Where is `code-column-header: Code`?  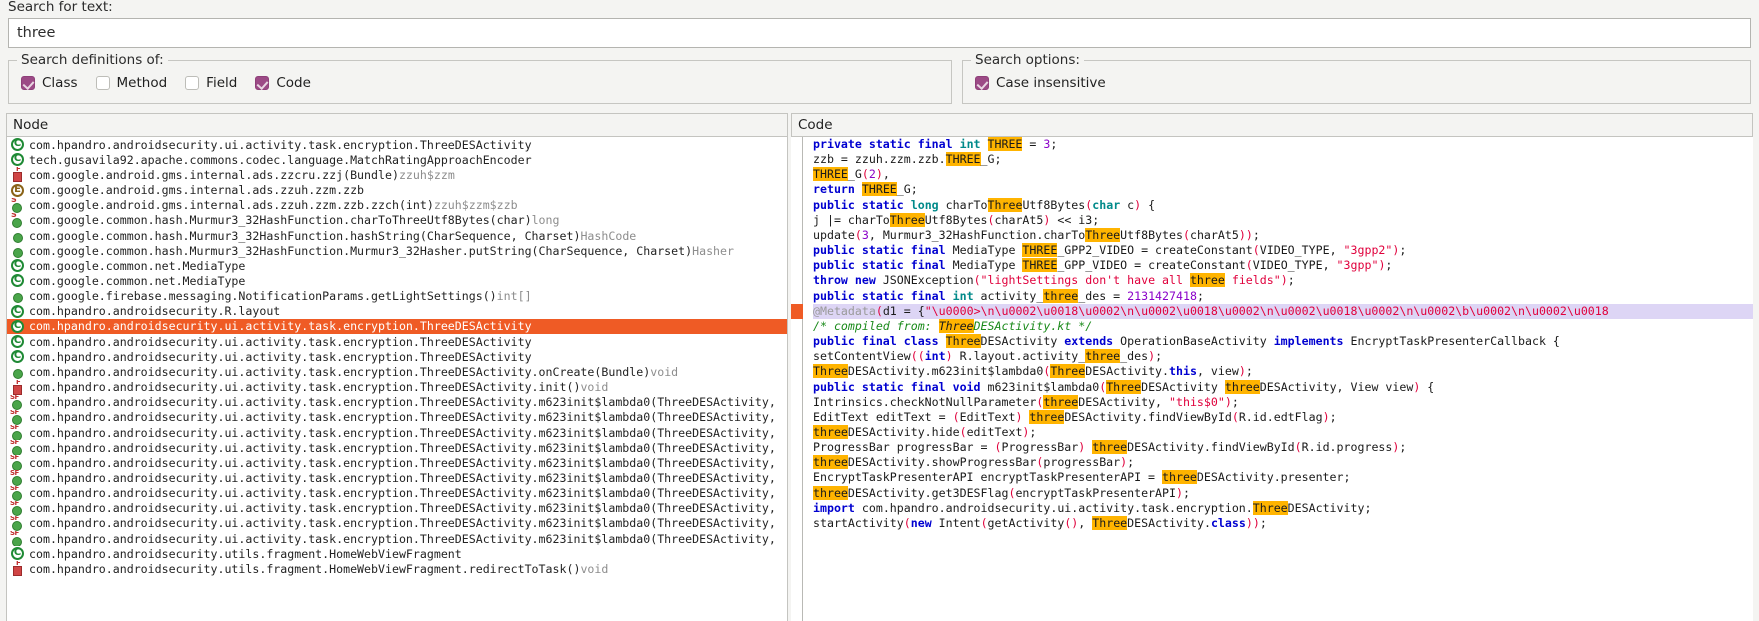 code-column-header: Code is located at coordinates (1272, 125).